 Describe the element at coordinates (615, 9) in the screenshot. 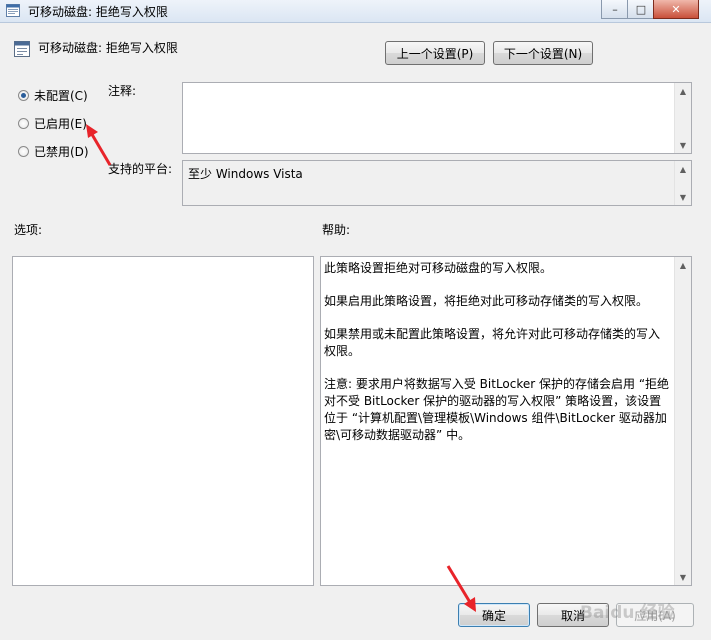

I see `minimize-button: –` at that location.